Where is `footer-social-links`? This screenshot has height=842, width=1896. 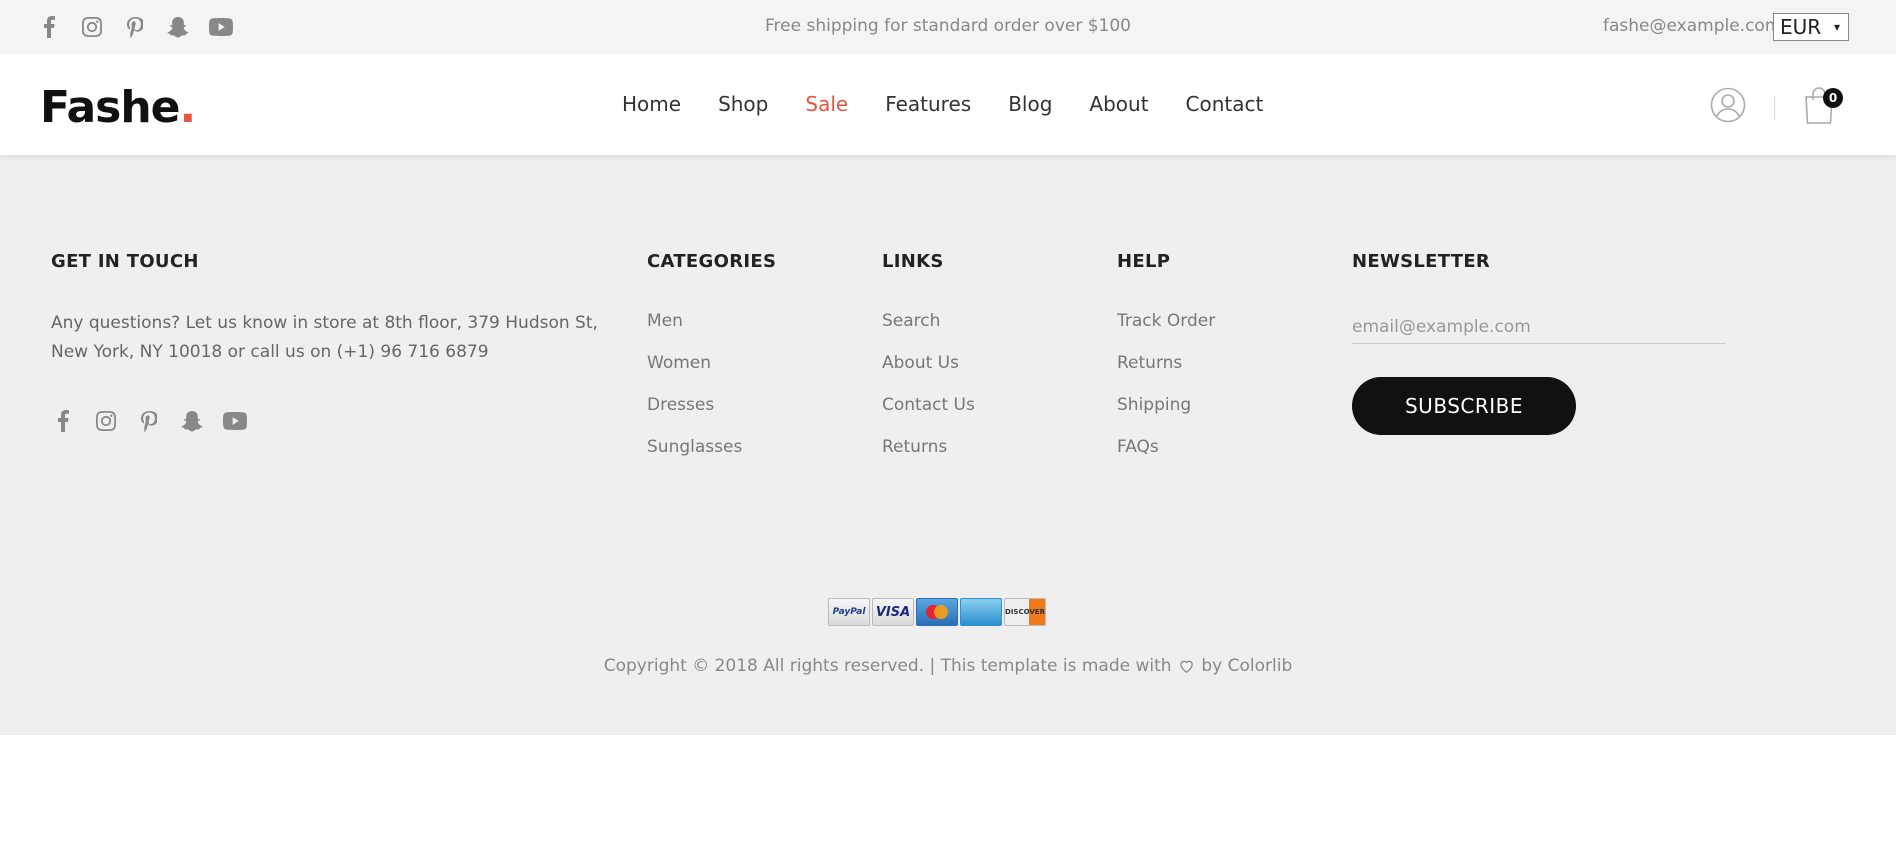
footer-social-links is located at coordinates (157, 421).